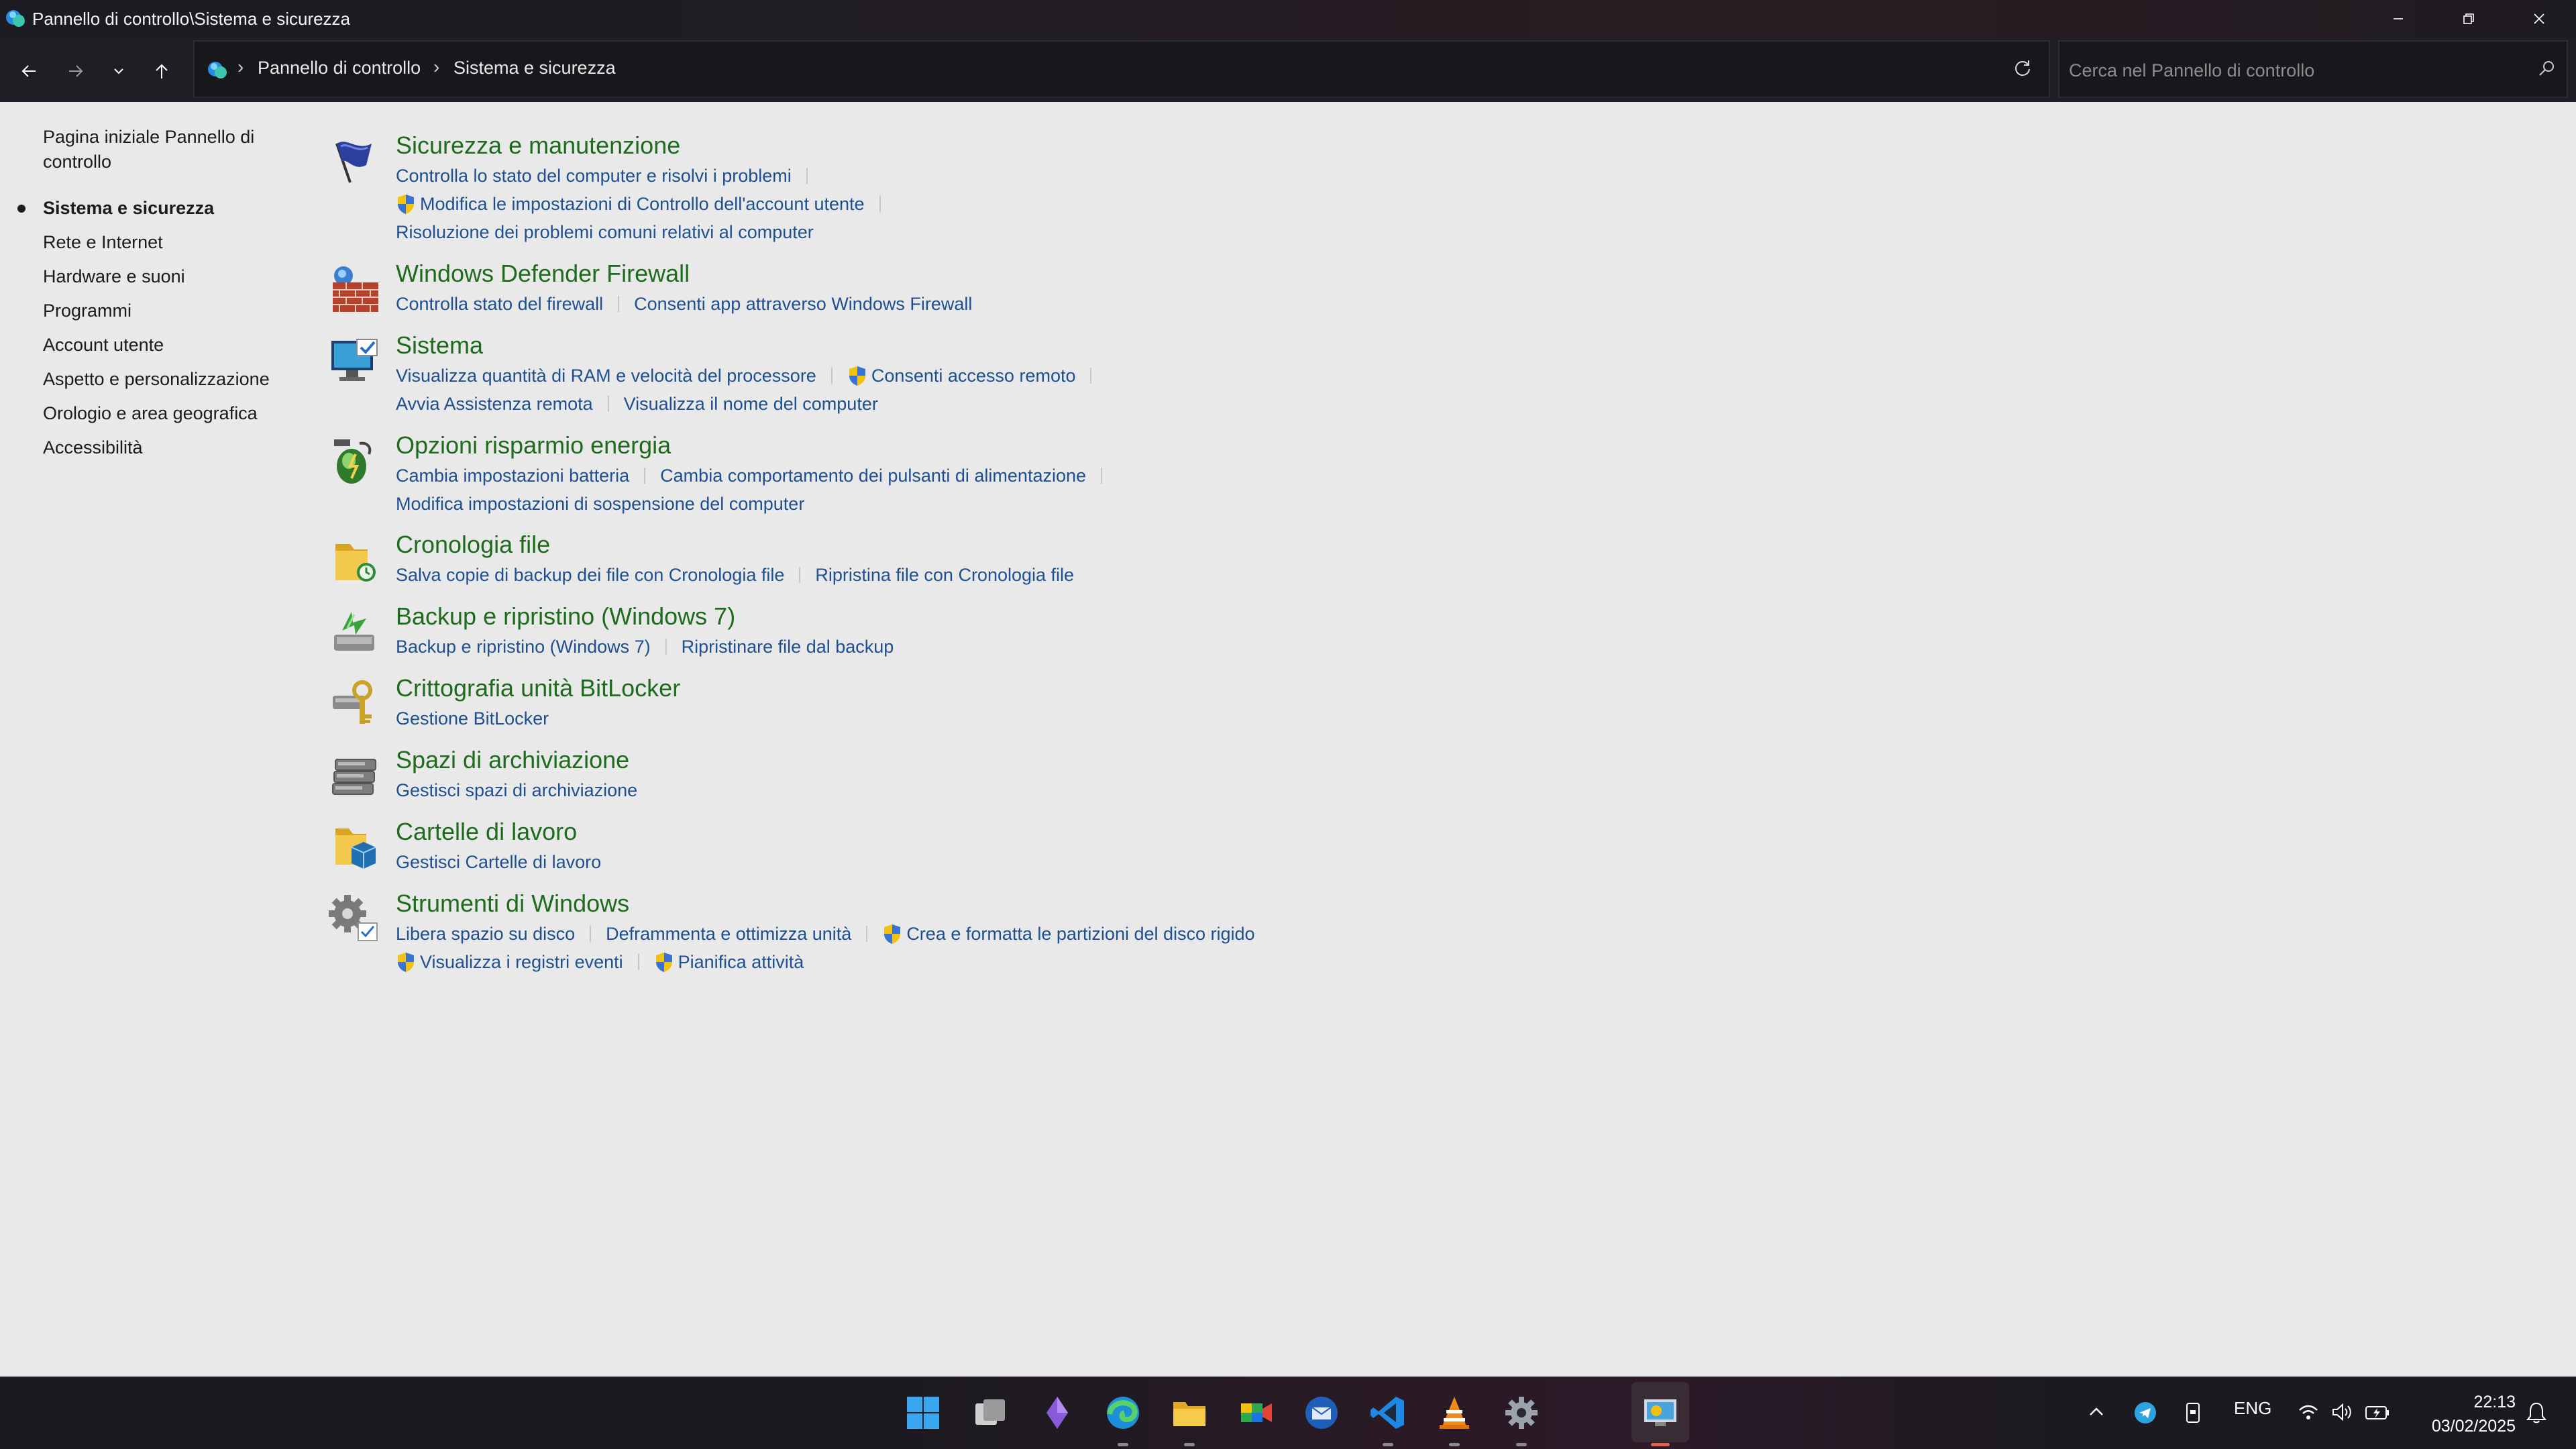 The height and width of the screenshot is (1449, 2576). What do you see at coordinates (533, 445) in the screenshot?
I see `category-title: Opzioni risparmio energia` at bounding box center [533, 445].